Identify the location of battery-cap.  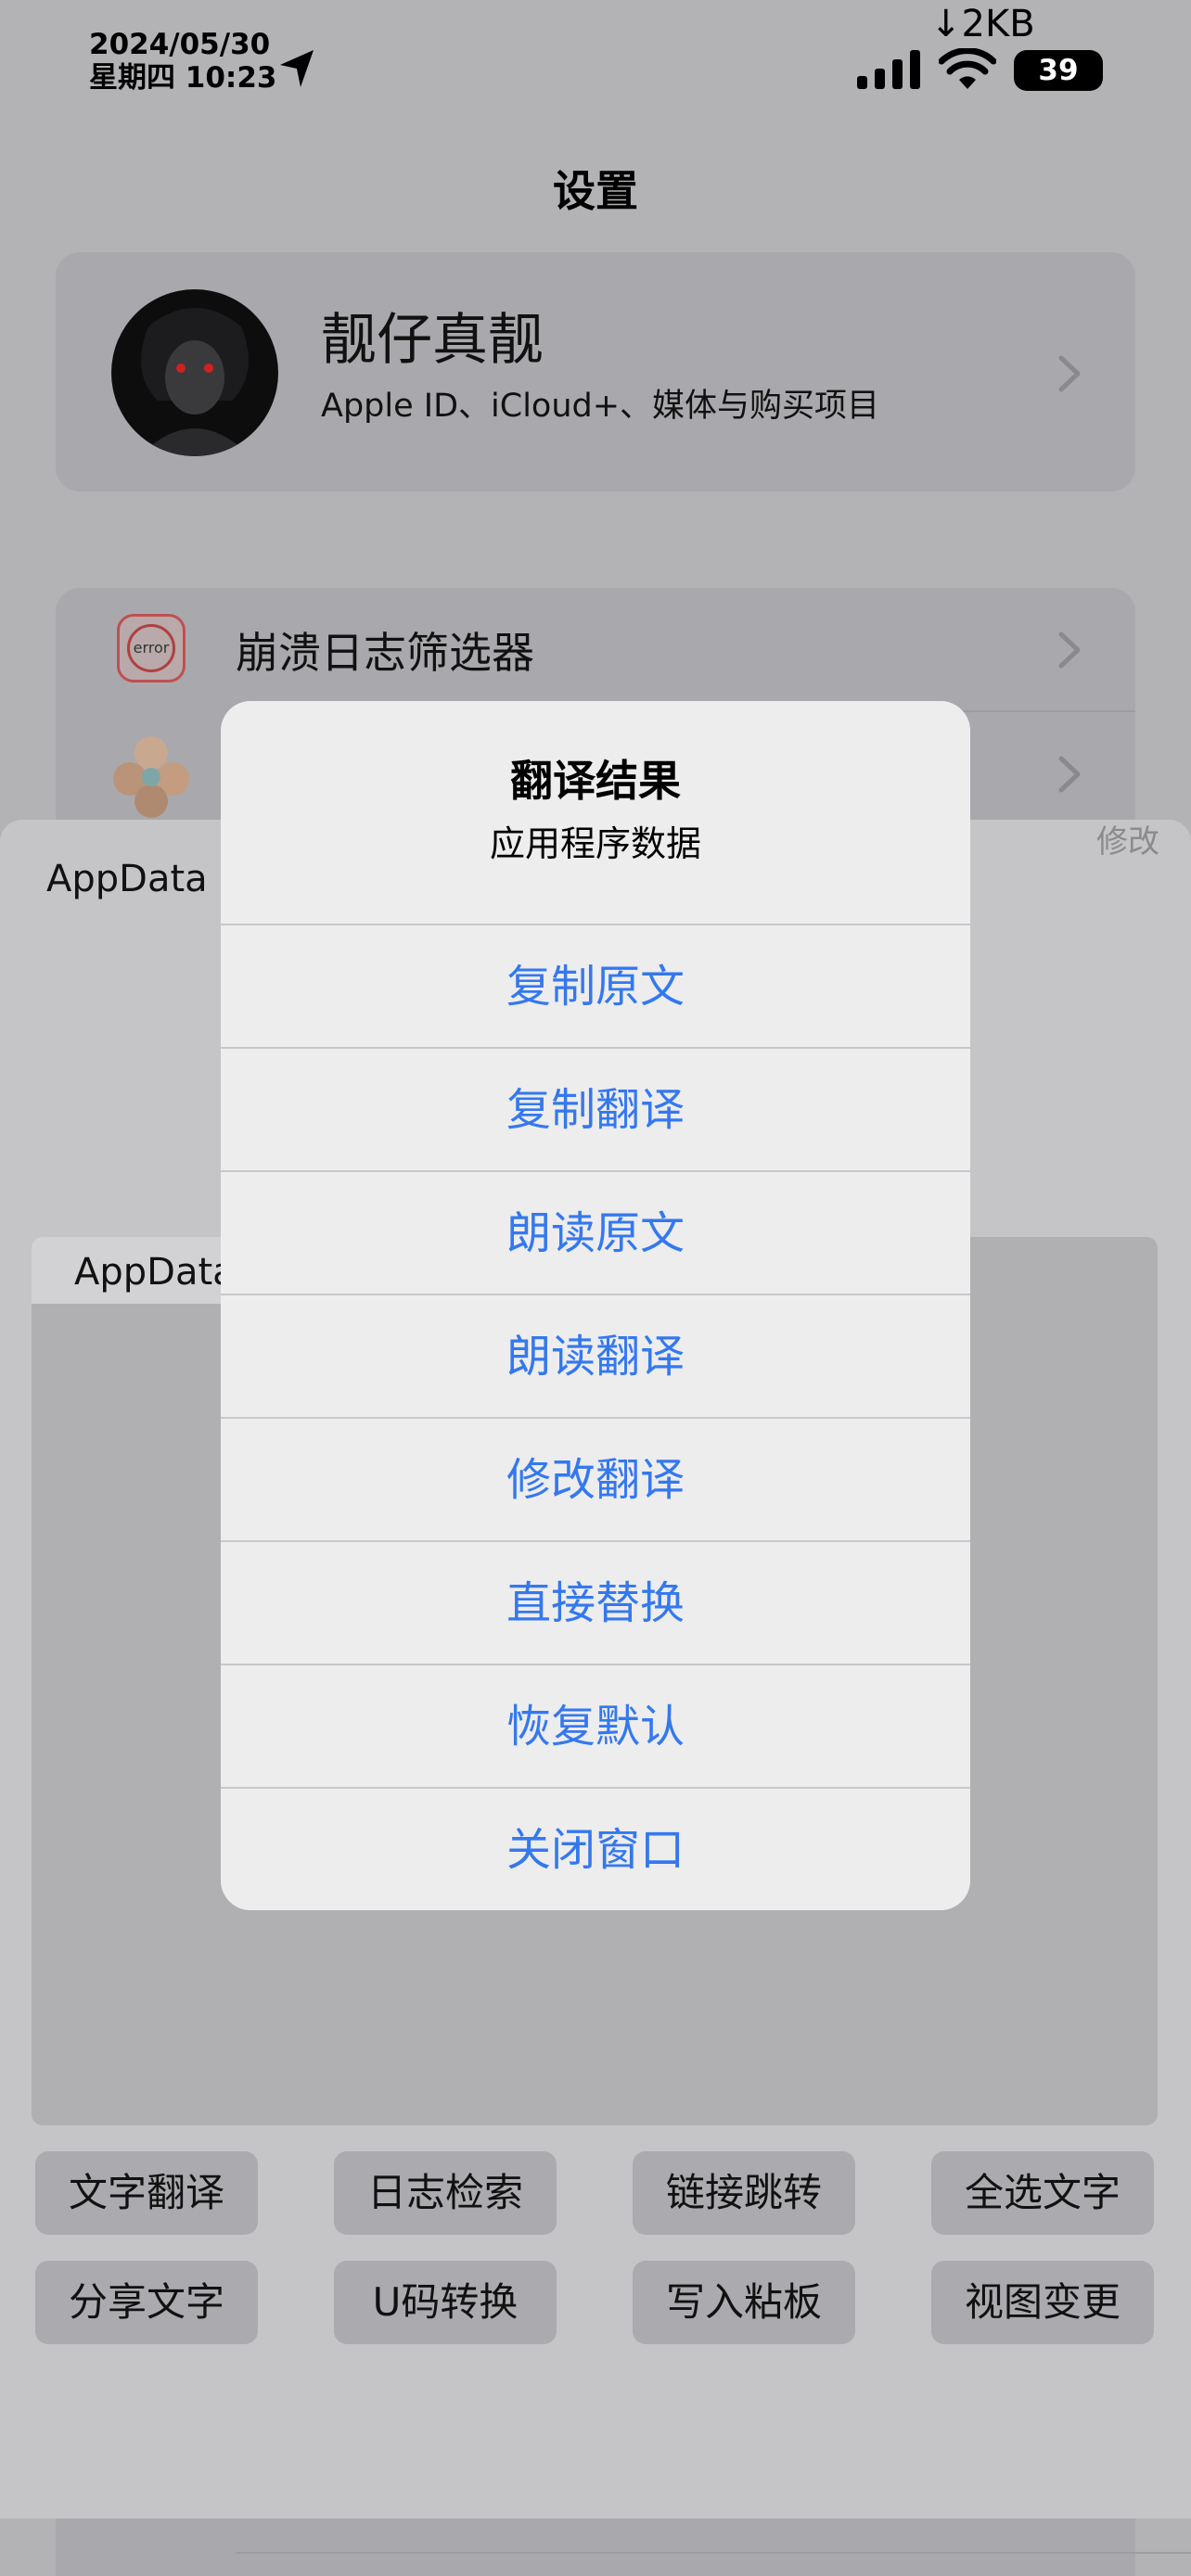
(1100, 69).